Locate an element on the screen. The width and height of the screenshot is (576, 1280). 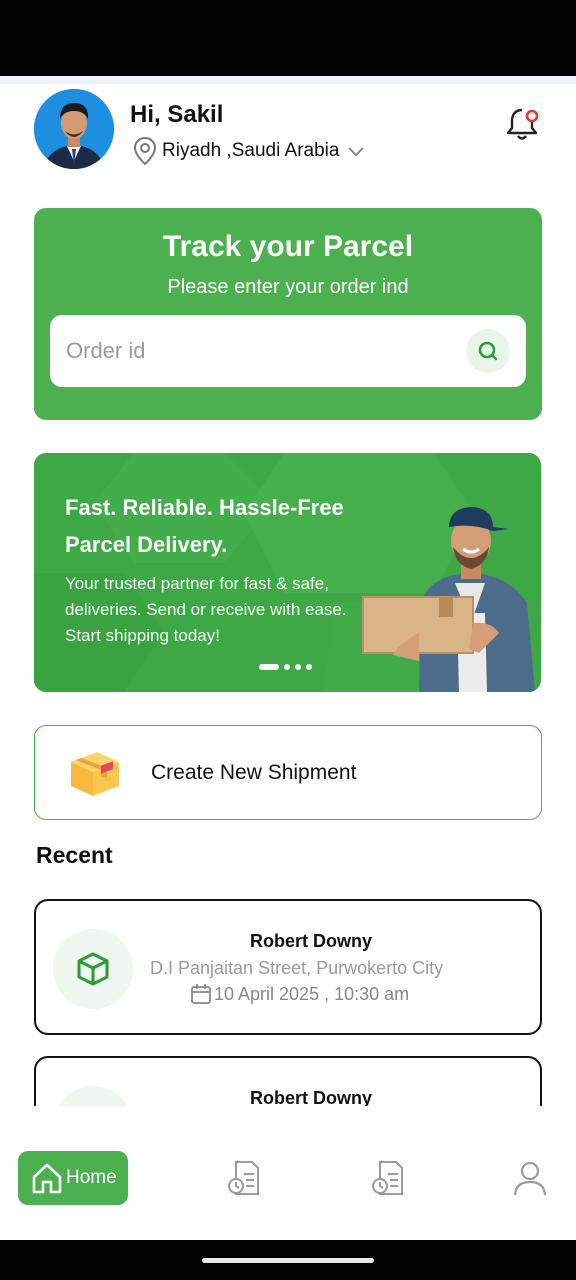
chevron-down-icon is located at coordinates (356, 152).